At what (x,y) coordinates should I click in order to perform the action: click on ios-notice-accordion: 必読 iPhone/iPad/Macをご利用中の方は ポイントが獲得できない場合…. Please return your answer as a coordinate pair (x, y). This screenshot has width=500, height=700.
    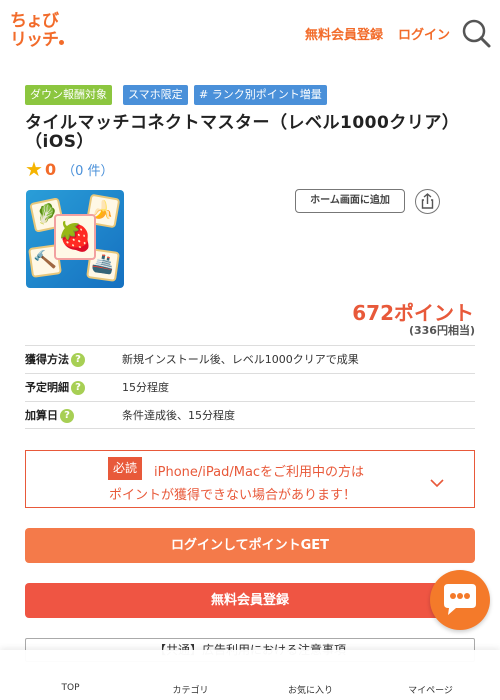
    Looking at the image, I should click on (250, 479).